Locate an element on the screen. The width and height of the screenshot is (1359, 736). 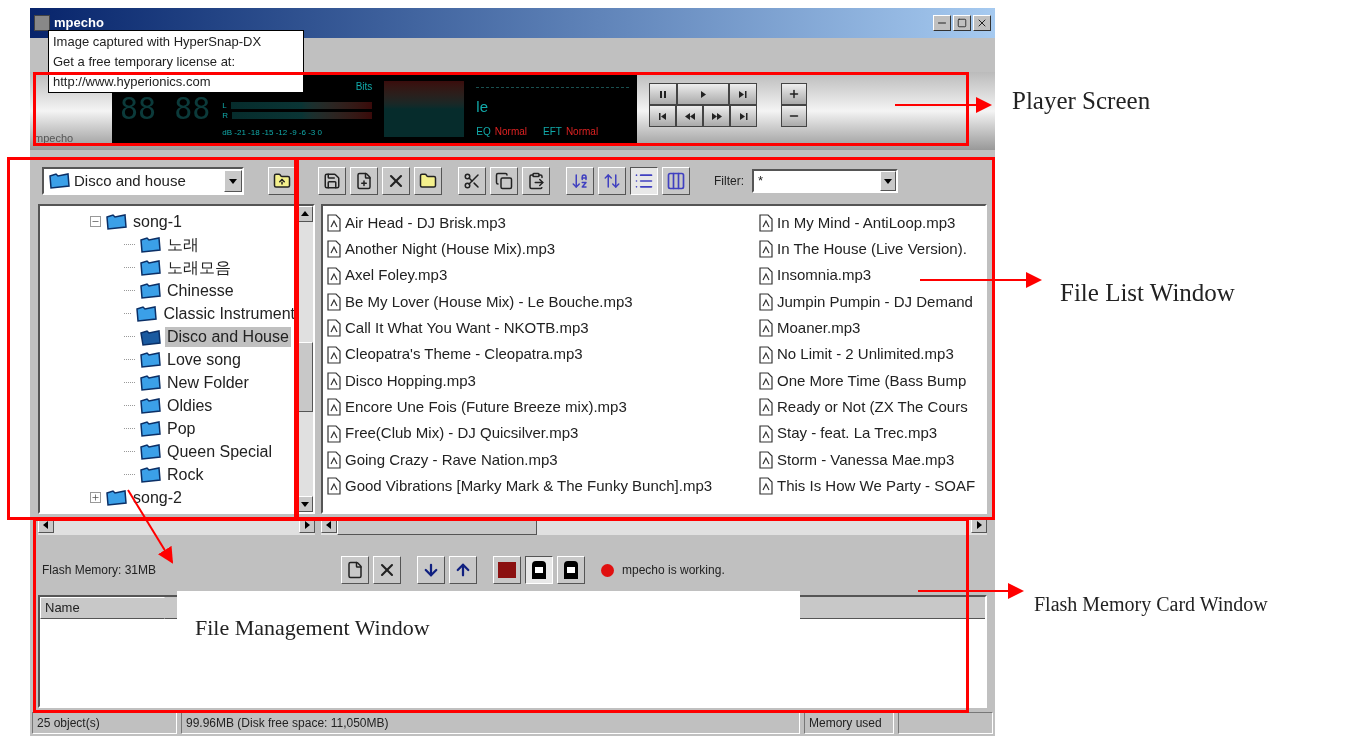
tree-item: song-2 is located at coordinates (157, 497).